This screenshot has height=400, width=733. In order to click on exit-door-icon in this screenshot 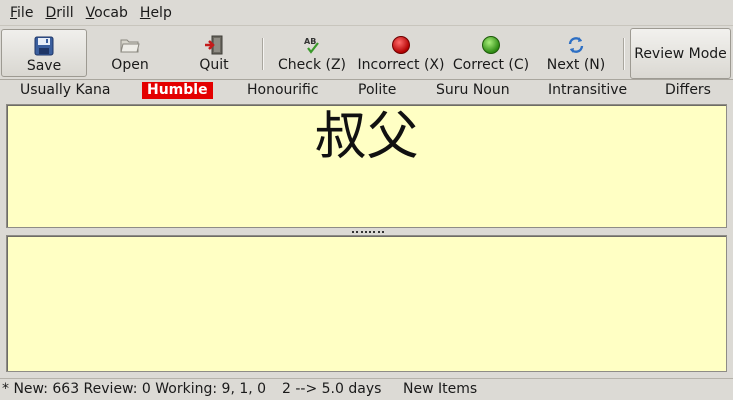, I will do `click(214, 45)`.